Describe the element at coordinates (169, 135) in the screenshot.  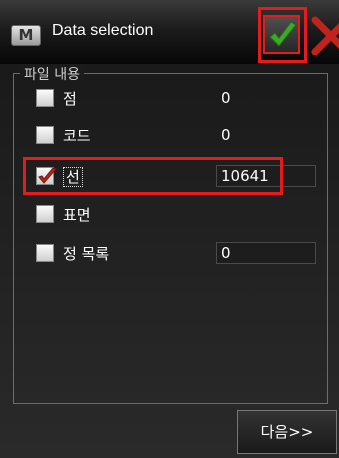
I see `row-code: 코드 0` at that location.